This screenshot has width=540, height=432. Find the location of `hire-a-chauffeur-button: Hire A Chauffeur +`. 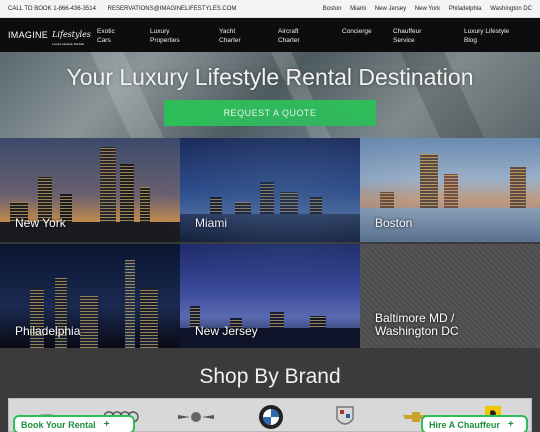

hire-a-chauffeur-button: Hire A Chauffeur + is located at coordinates (474, 423).